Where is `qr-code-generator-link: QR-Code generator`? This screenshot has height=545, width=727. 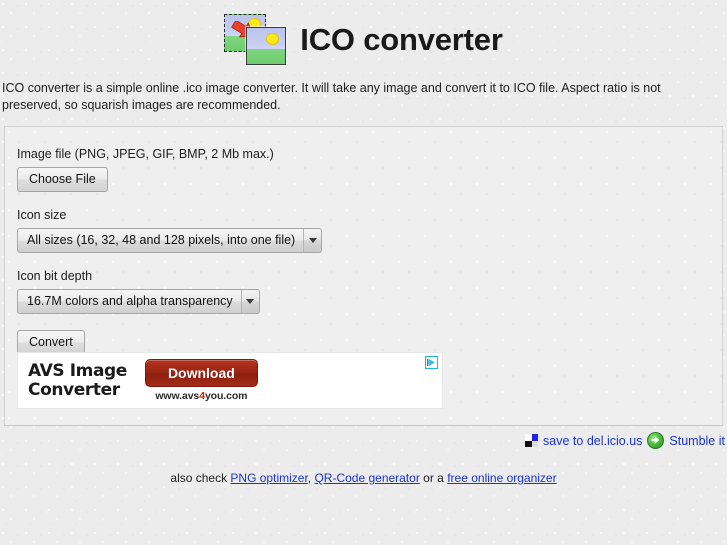 qr-code-generator-link: QR-Code generator is located at coordinates (366, 478).